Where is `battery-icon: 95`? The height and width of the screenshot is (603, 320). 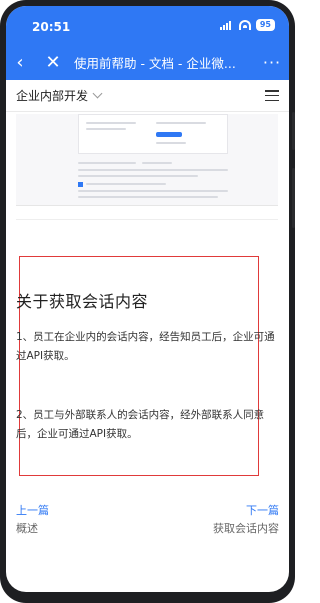 battery-icon: 95 is located at coordinates (265, 25).